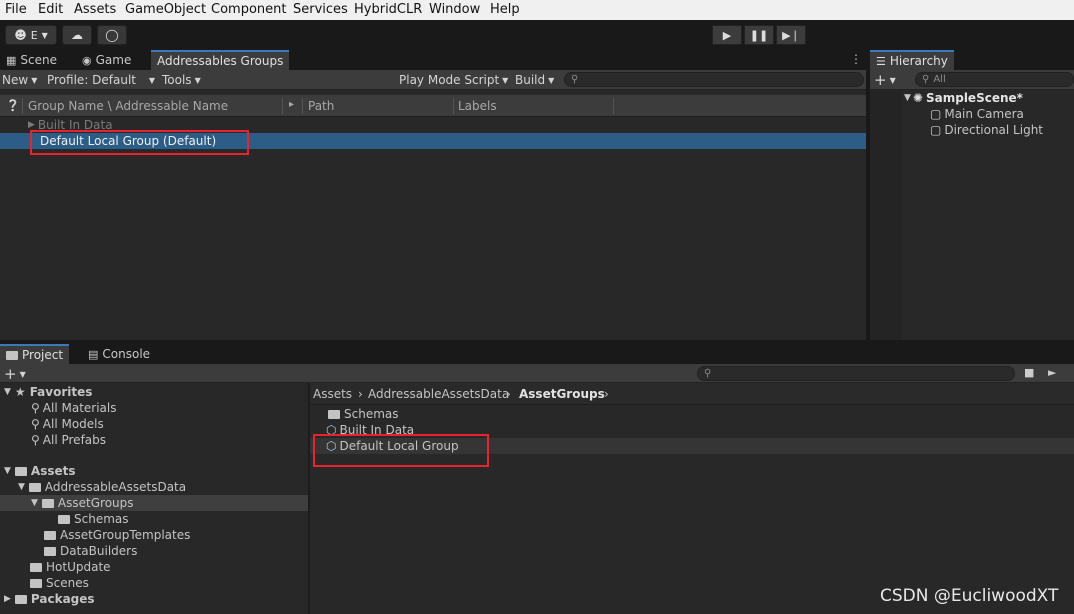 The width and height of the screenshot is (1074, 614). Describe the element at coordinates (15, 374) in the screenshot. I see `project-create-dropdown: + ▼` at that location.